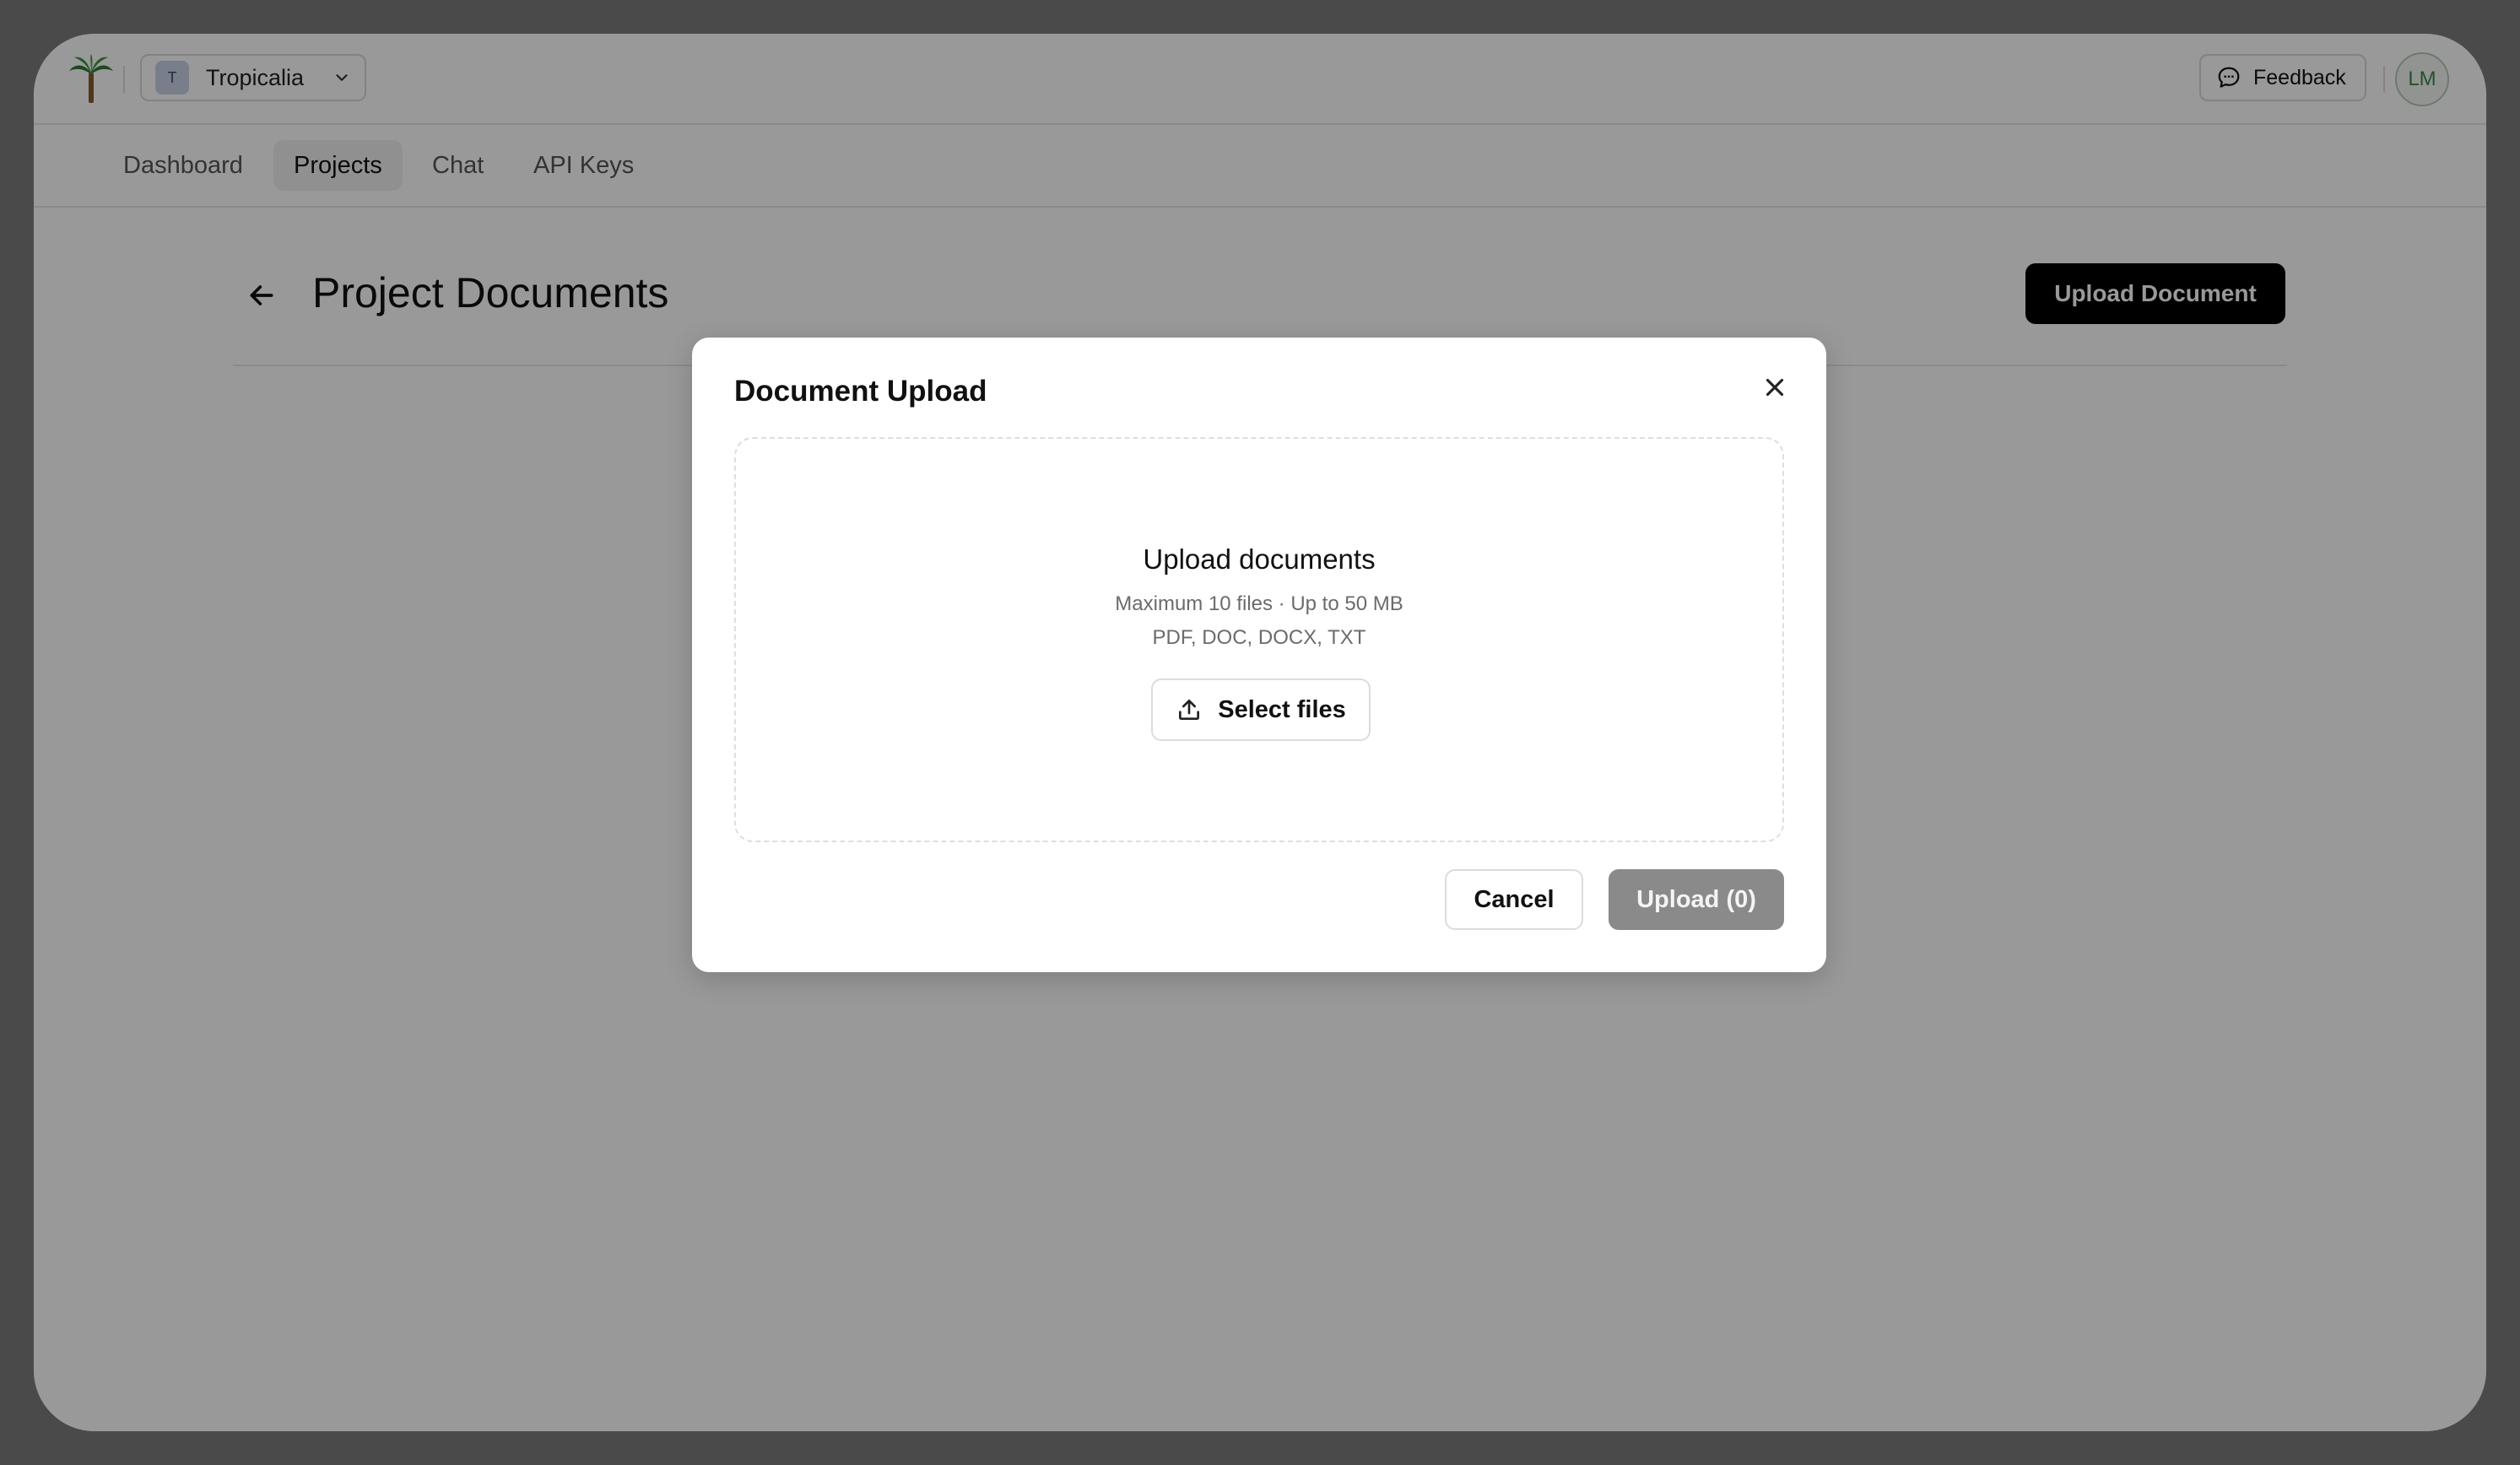 The height and width of the screenshot is (1465, 2520). Describe the element at coordinates (1696, 899) in the screenshot. I see `upload-button: Upload (0)` at that location.